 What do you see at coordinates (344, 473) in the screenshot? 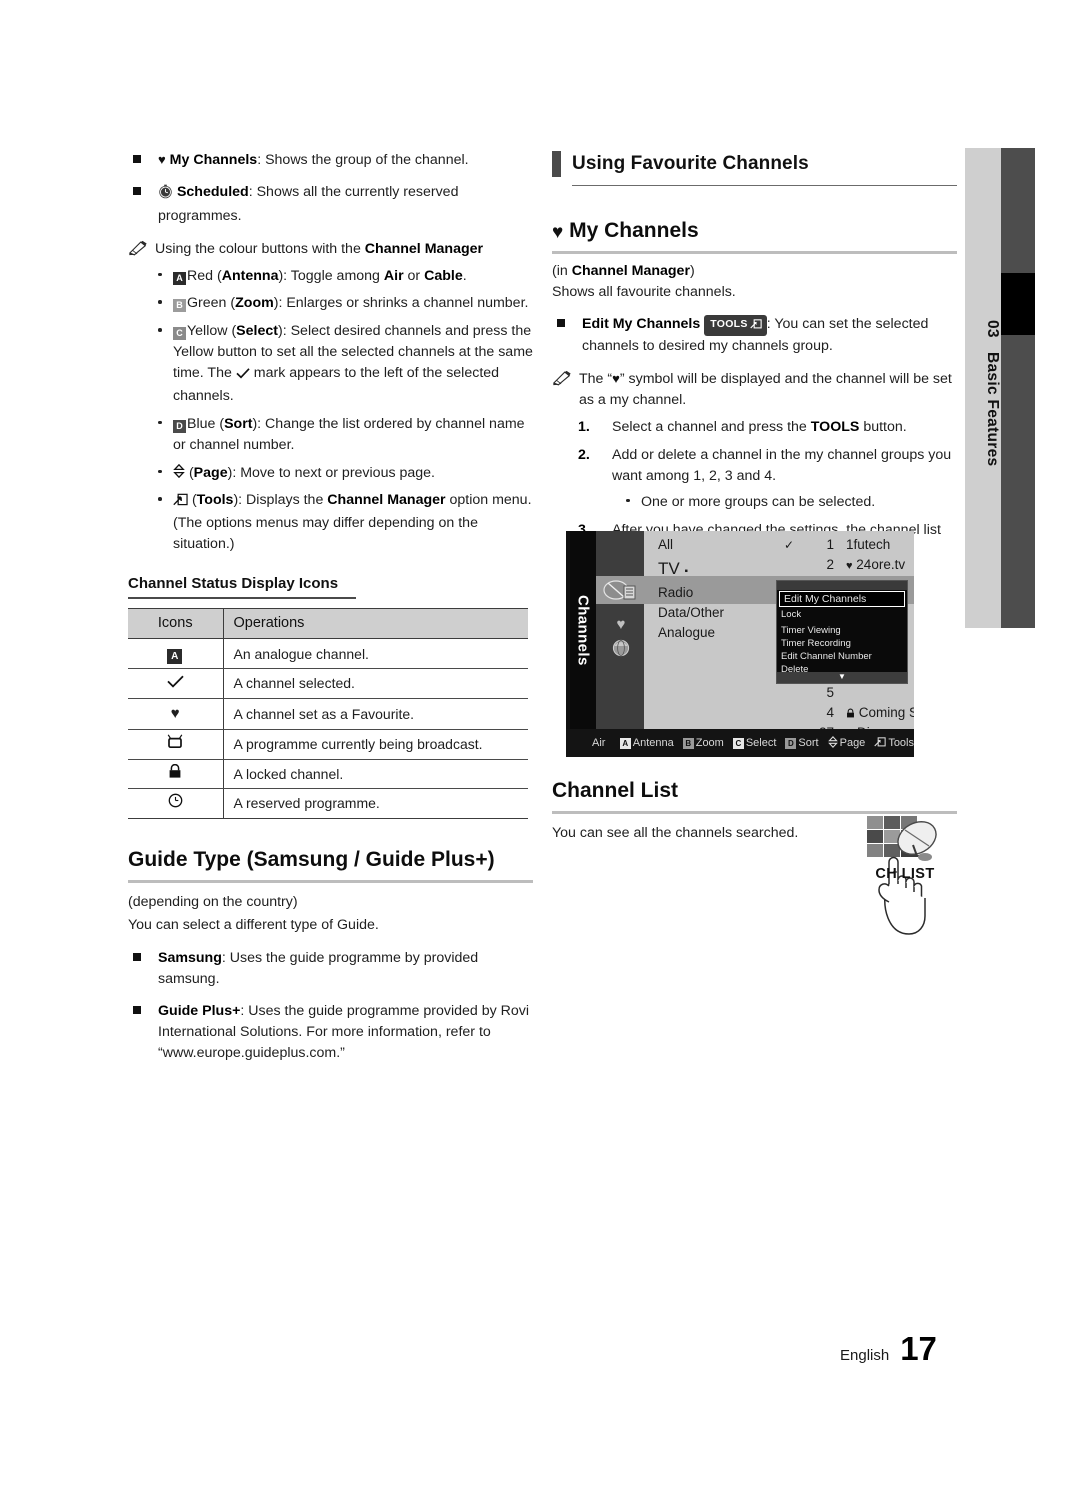
I see `colour-item-page: (Page): Move to next or previous page.` at bounding box center [344, 473].